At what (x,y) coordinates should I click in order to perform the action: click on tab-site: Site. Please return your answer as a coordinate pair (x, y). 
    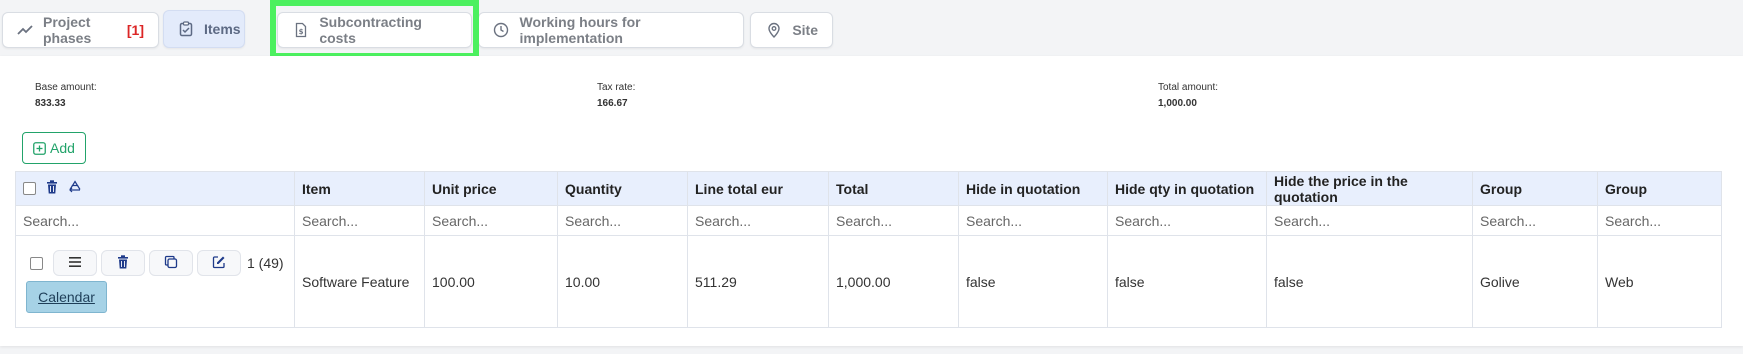
    Looking at the image, I should click on (791, 30).